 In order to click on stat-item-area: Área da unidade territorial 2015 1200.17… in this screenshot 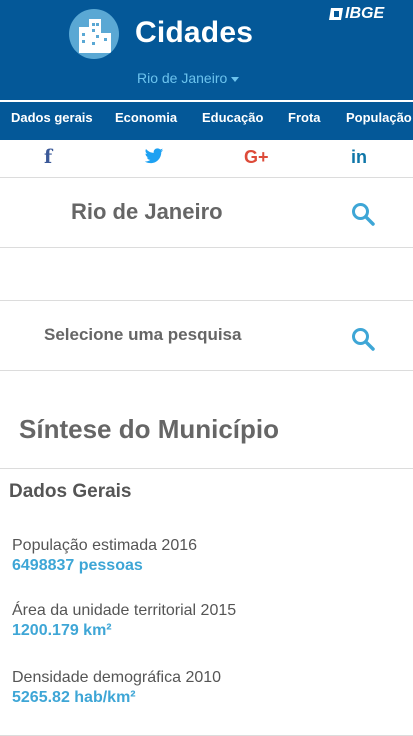, I will do `click(124, 621)`.